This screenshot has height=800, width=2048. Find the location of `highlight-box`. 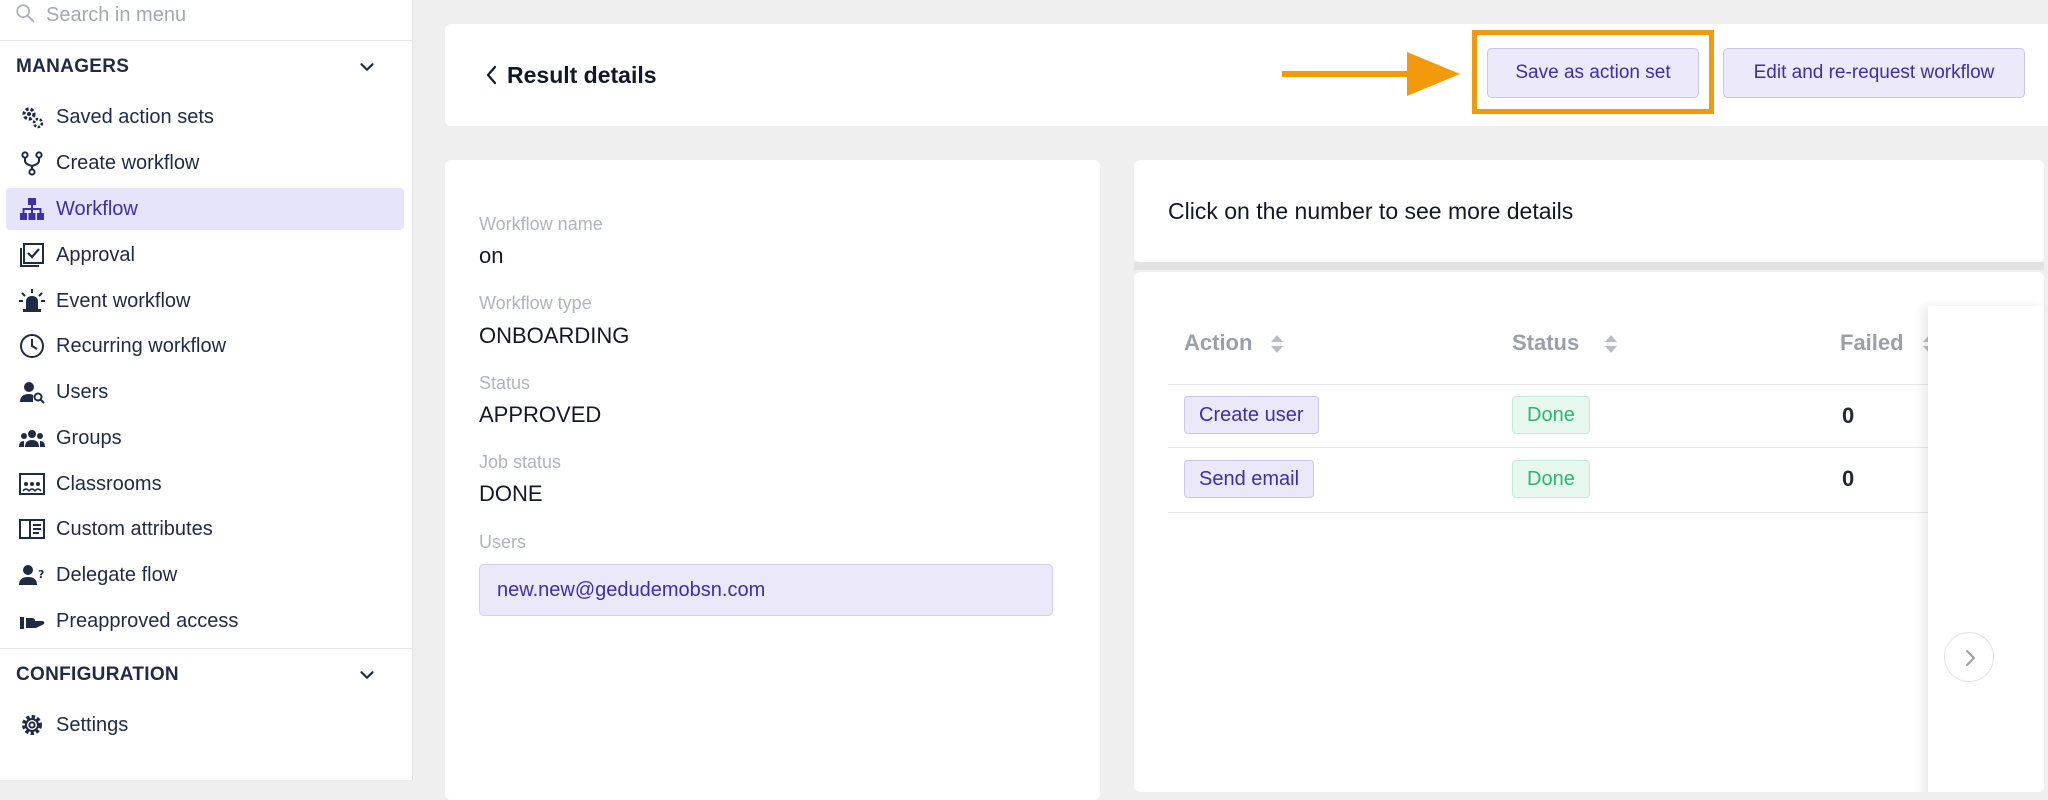

highlight-box is located at coordinates (1593, 72).